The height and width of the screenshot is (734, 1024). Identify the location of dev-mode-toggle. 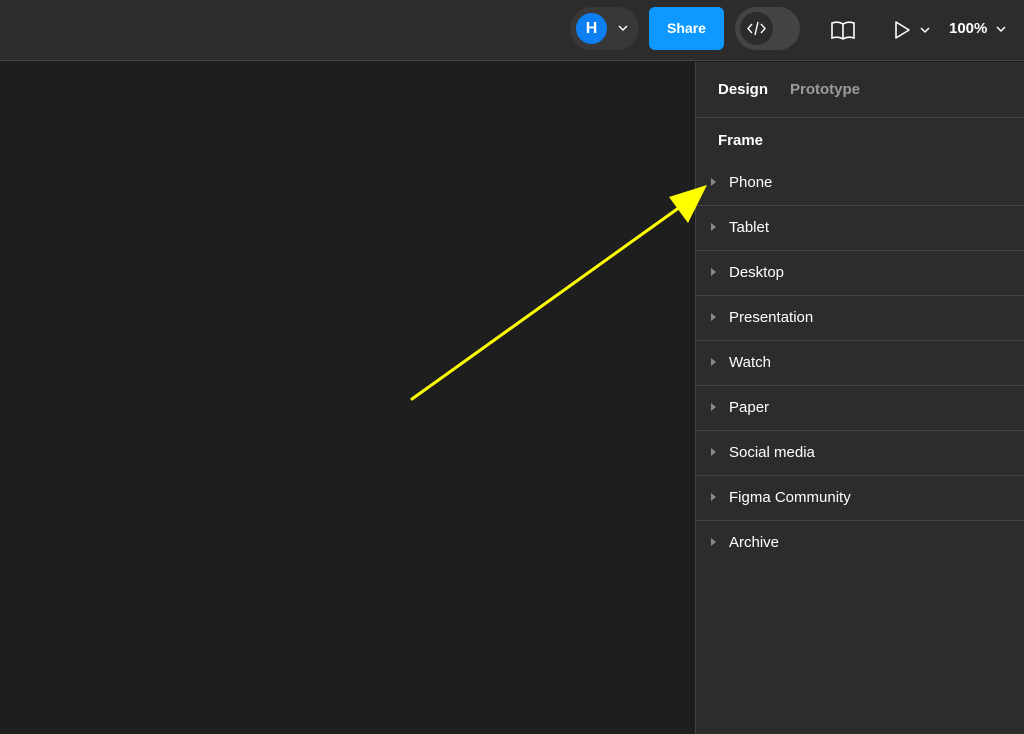
(767, 28).